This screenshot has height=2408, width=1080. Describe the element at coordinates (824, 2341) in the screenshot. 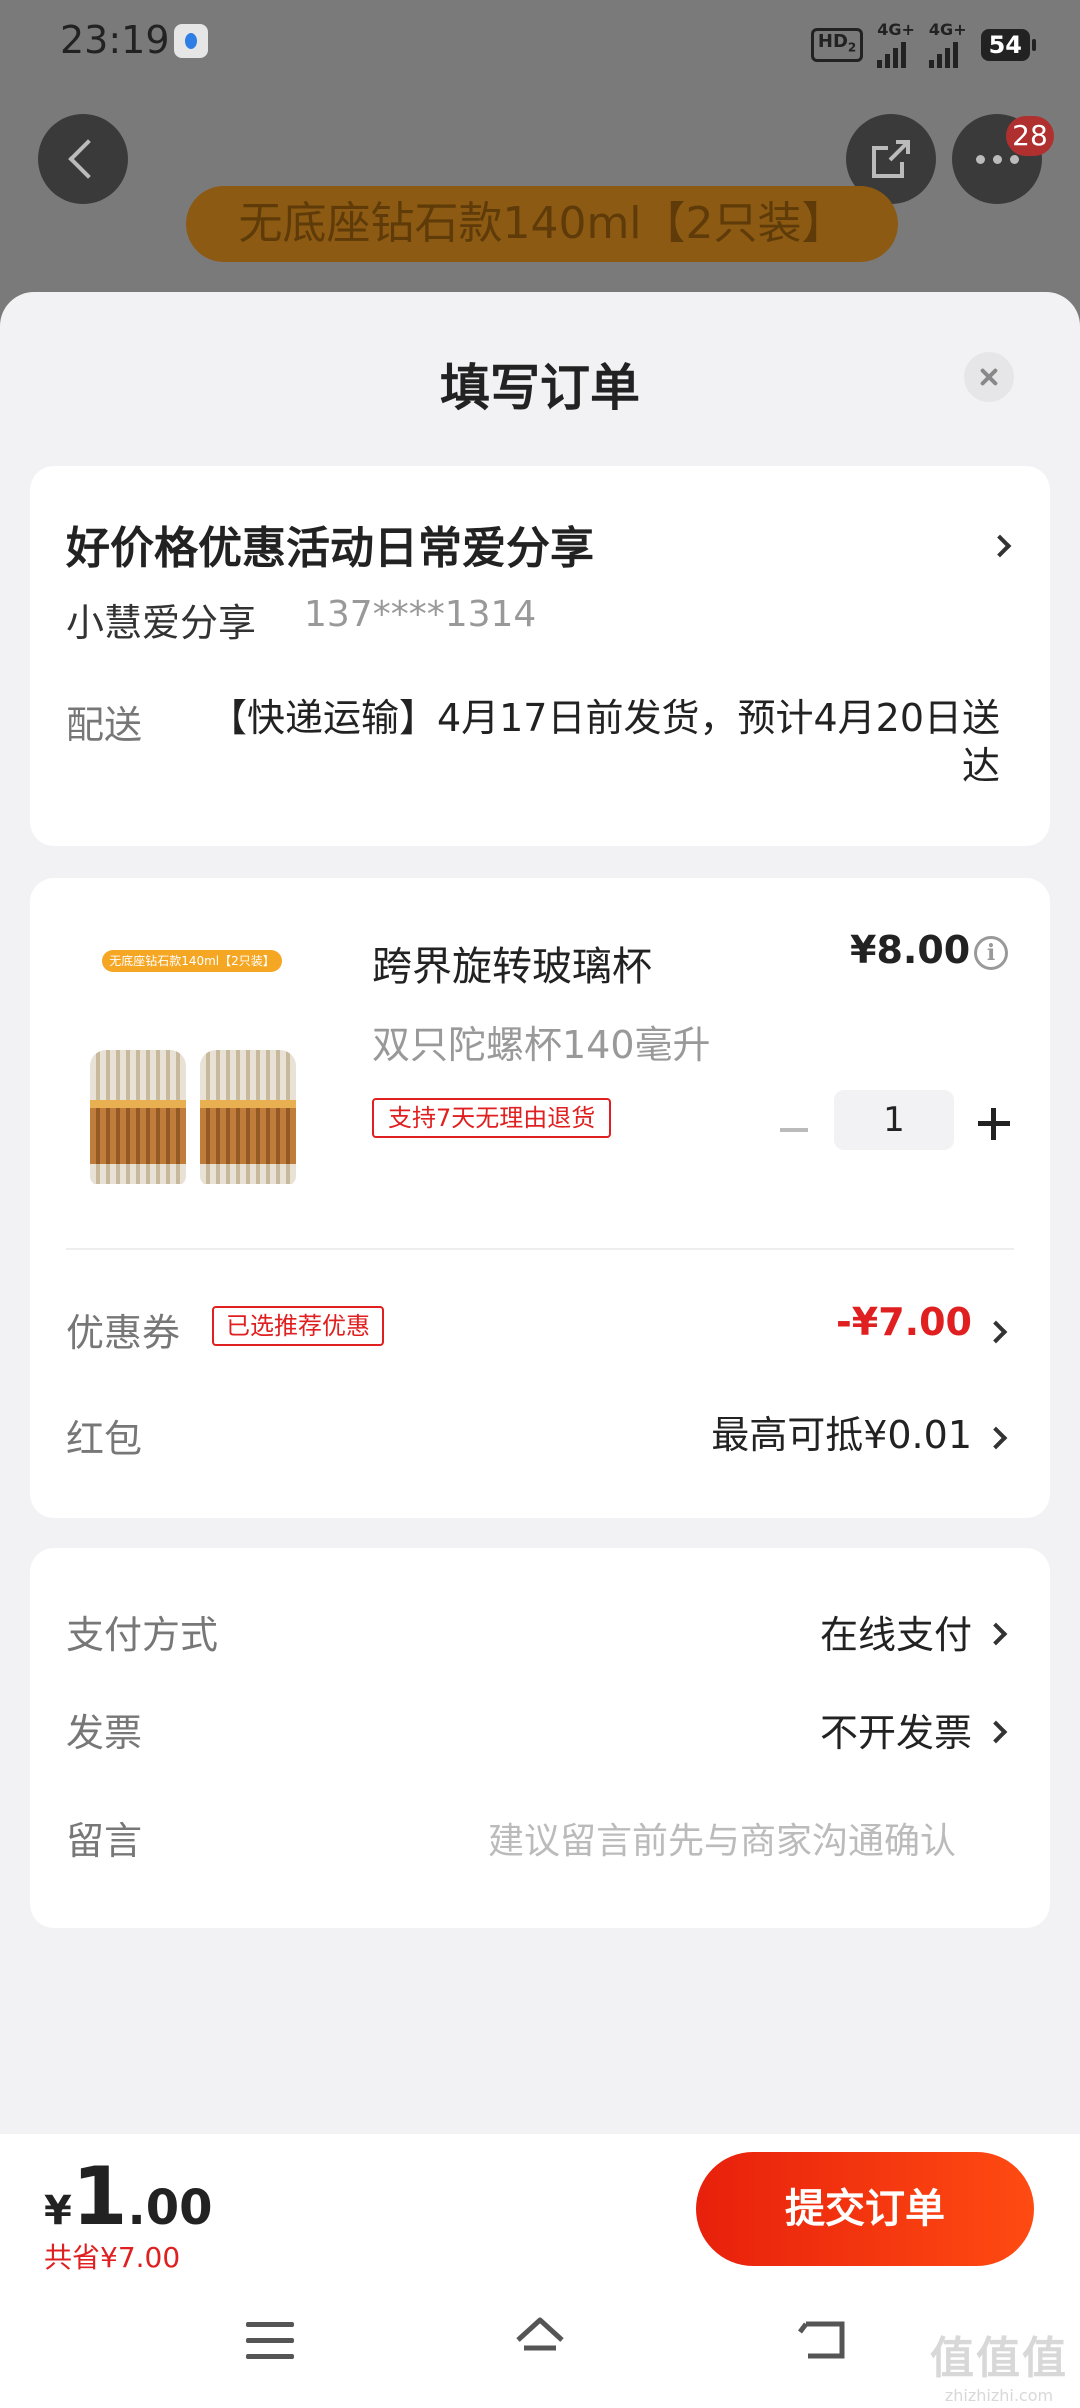

I see `back-nav-icon` at that location.